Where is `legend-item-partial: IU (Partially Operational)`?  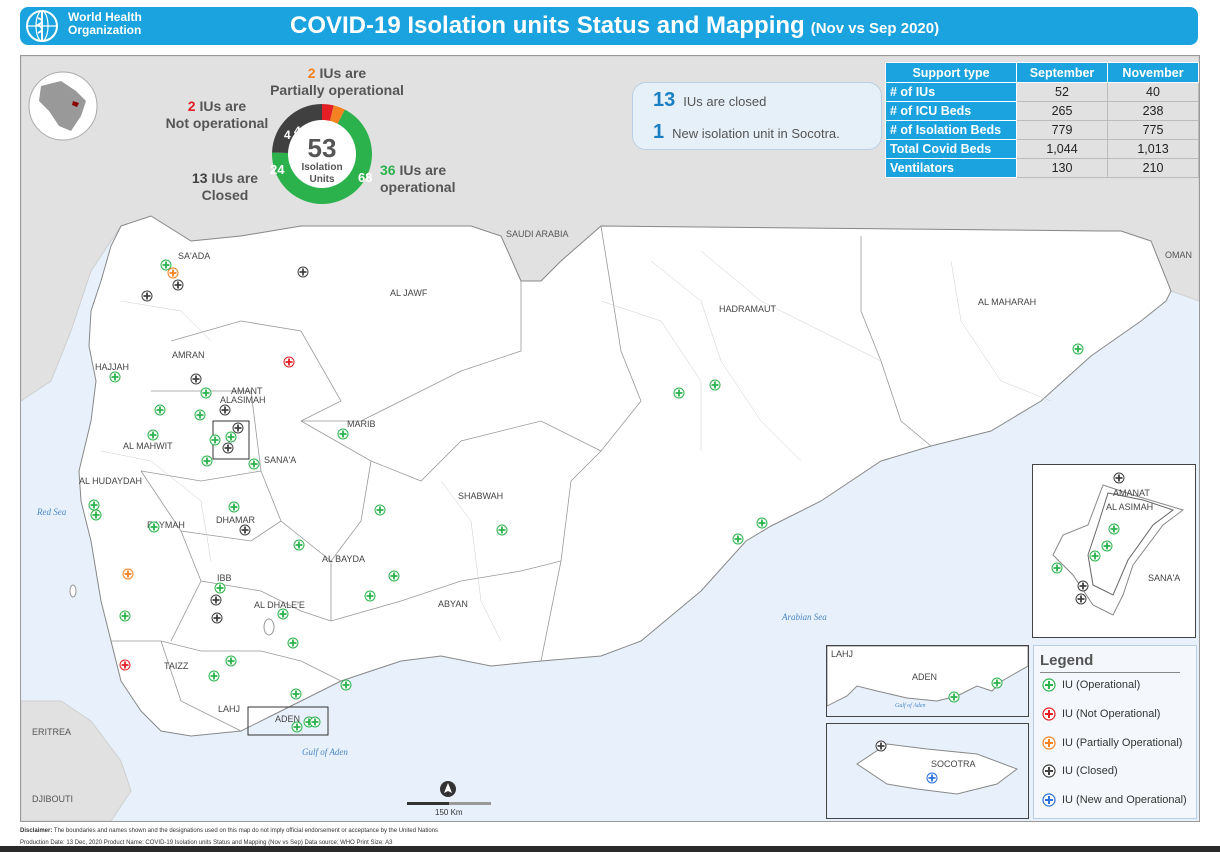 legend-item-partial: IU (Partially Operational) is located at coordinates (1112, 743).